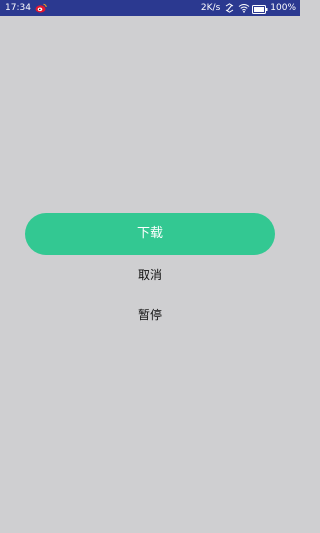  What do you see at coordinates (150, 8) in the screenshot?
I see `status-bar: 17:34 2K/s 100%` at bounding box center [150, 8].